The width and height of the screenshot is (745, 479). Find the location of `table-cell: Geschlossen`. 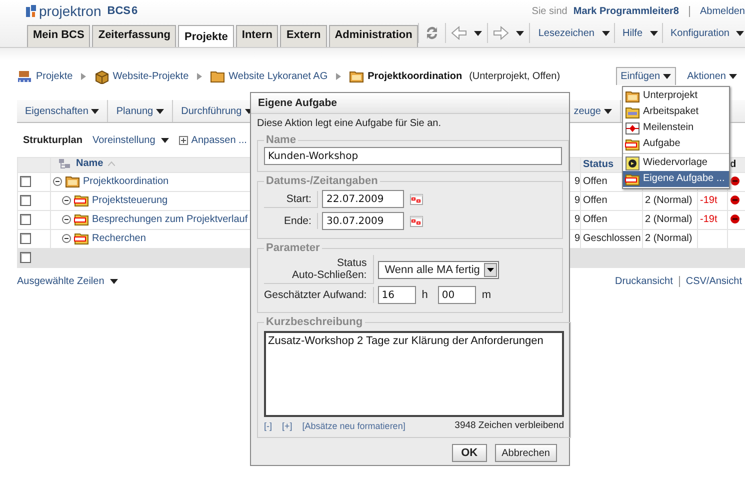

table-cell: Geschlossen is located at coordinates (612, 238).